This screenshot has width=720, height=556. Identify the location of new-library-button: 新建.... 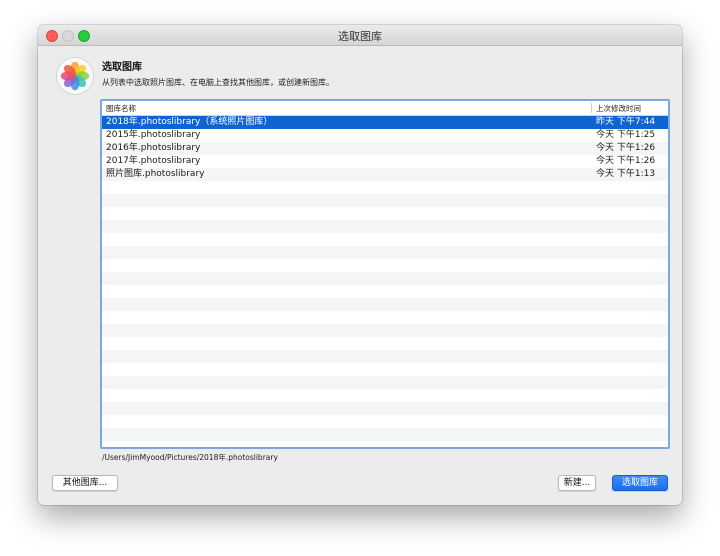
(577, 483).